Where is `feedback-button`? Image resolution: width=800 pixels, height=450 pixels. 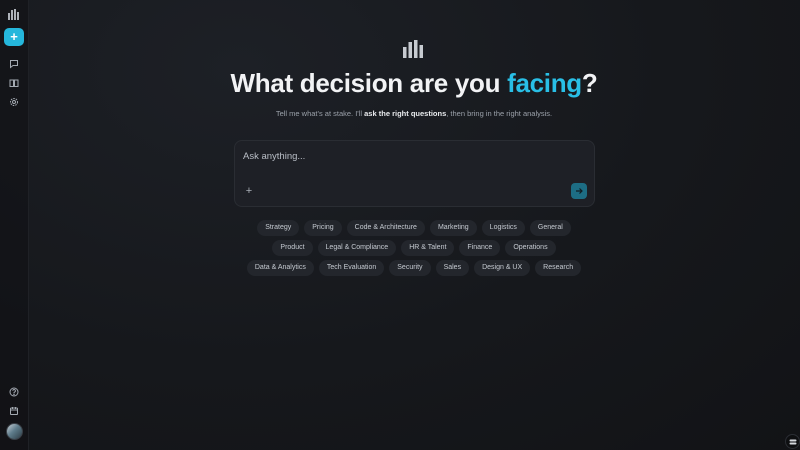
feedback-button is located at coordinates (792, 441).